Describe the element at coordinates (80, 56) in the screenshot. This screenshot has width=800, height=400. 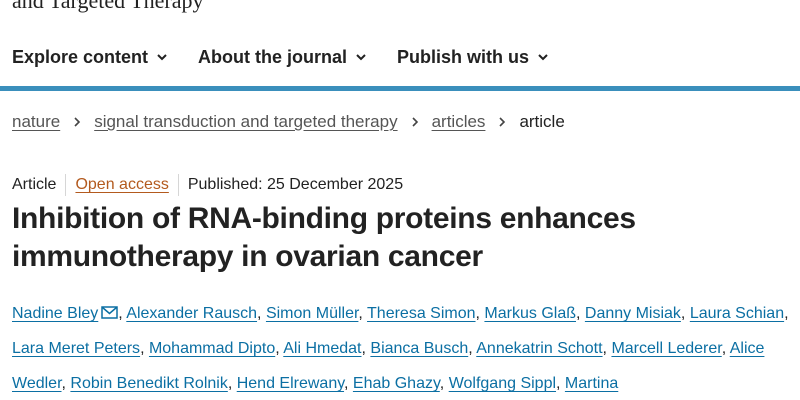
I see `nav-explore-content-label: Explore content` at that location.